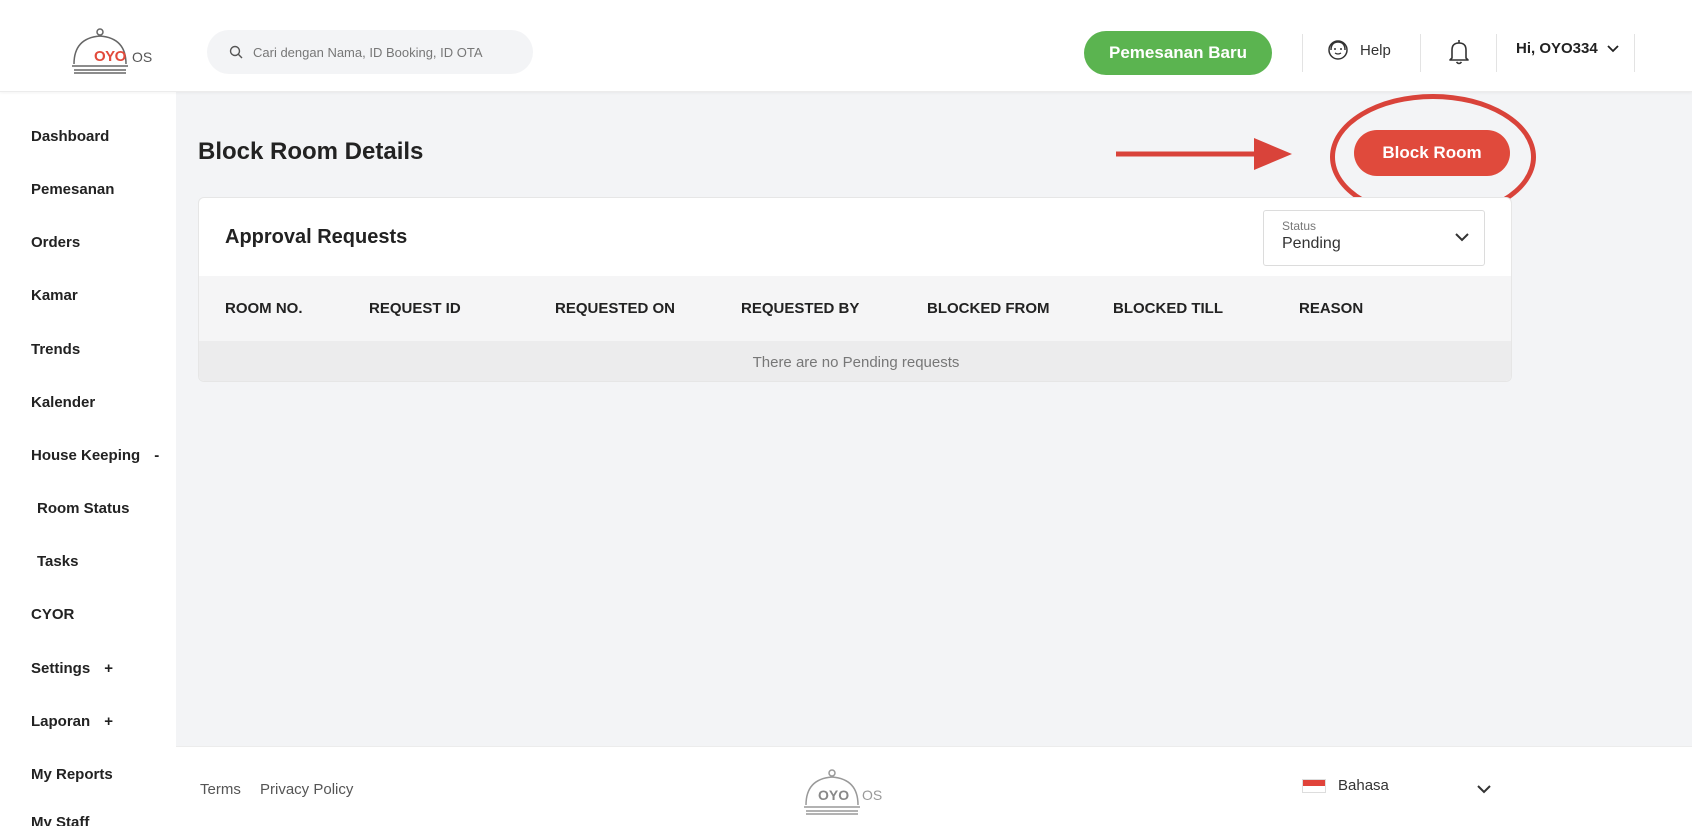 Image resolution: width=1692 pixels, height=826 pixels. What do you see at coordinates (1204, 154) in the screenshot?
I see `annotation-arrow-icon` at bounding box center [1204, 154].